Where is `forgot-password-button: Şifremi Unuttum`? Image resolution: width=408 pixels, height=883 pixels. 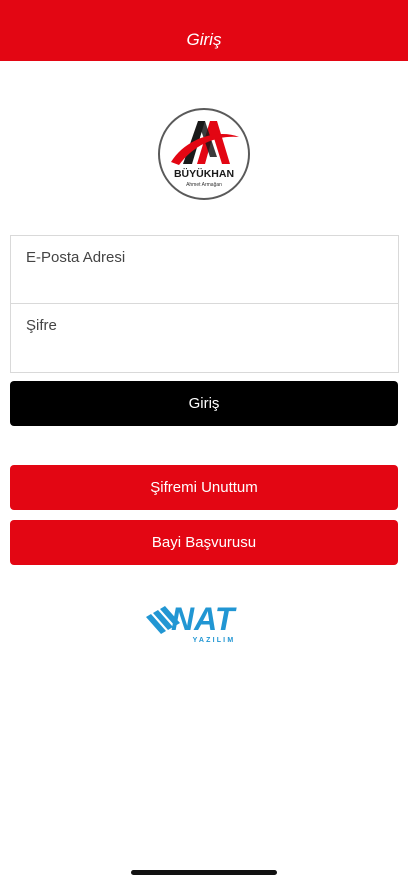 forgot-password-button: Şifremi Unuttum is located at coordinates (204, 487).